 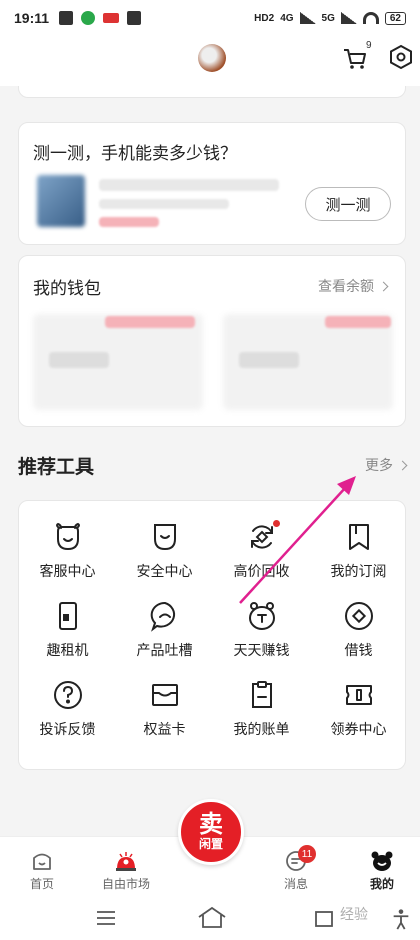 I want to click on tool-label: 趣租机, so click(x=67, y=650).